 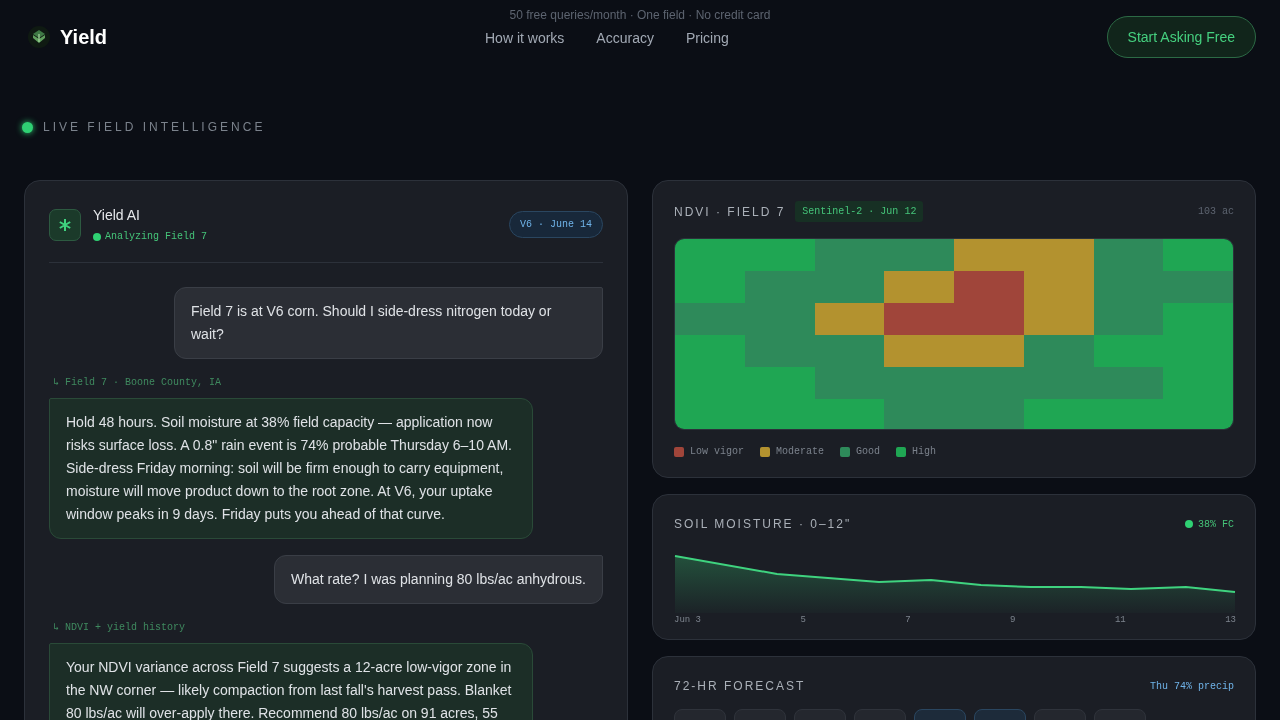 What do you see at coordinates (388, 323) in the screenshot?
I see `user-message: Field 7 is at V6 corn. Should I side-dress nitrogen today or wait?` at bounding box center [388, 323].